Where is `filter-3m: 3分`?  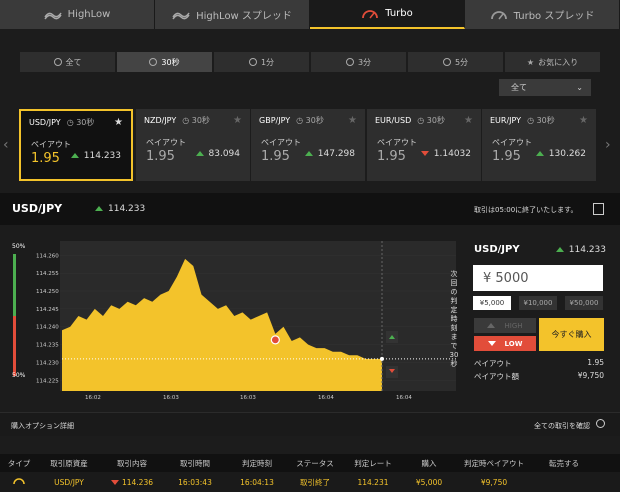 filter-3m: 3分 is located at coordinates (358, 62).